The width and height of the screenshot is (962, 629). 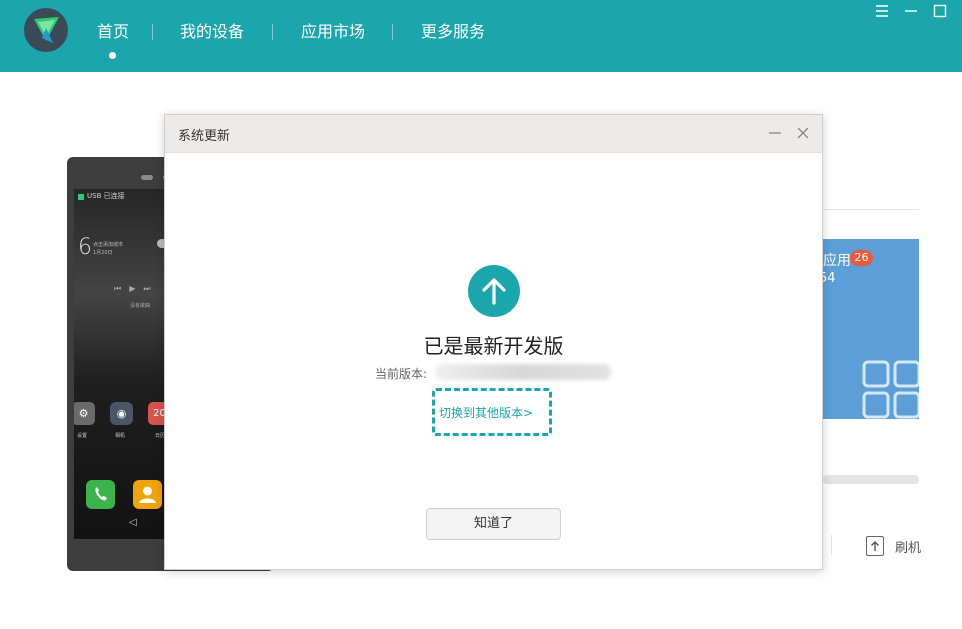 What do you see at coordinates (871, 329) in the screenshot?
I see `apps-card: 应用 26 54` at bounding box center [871, 329].